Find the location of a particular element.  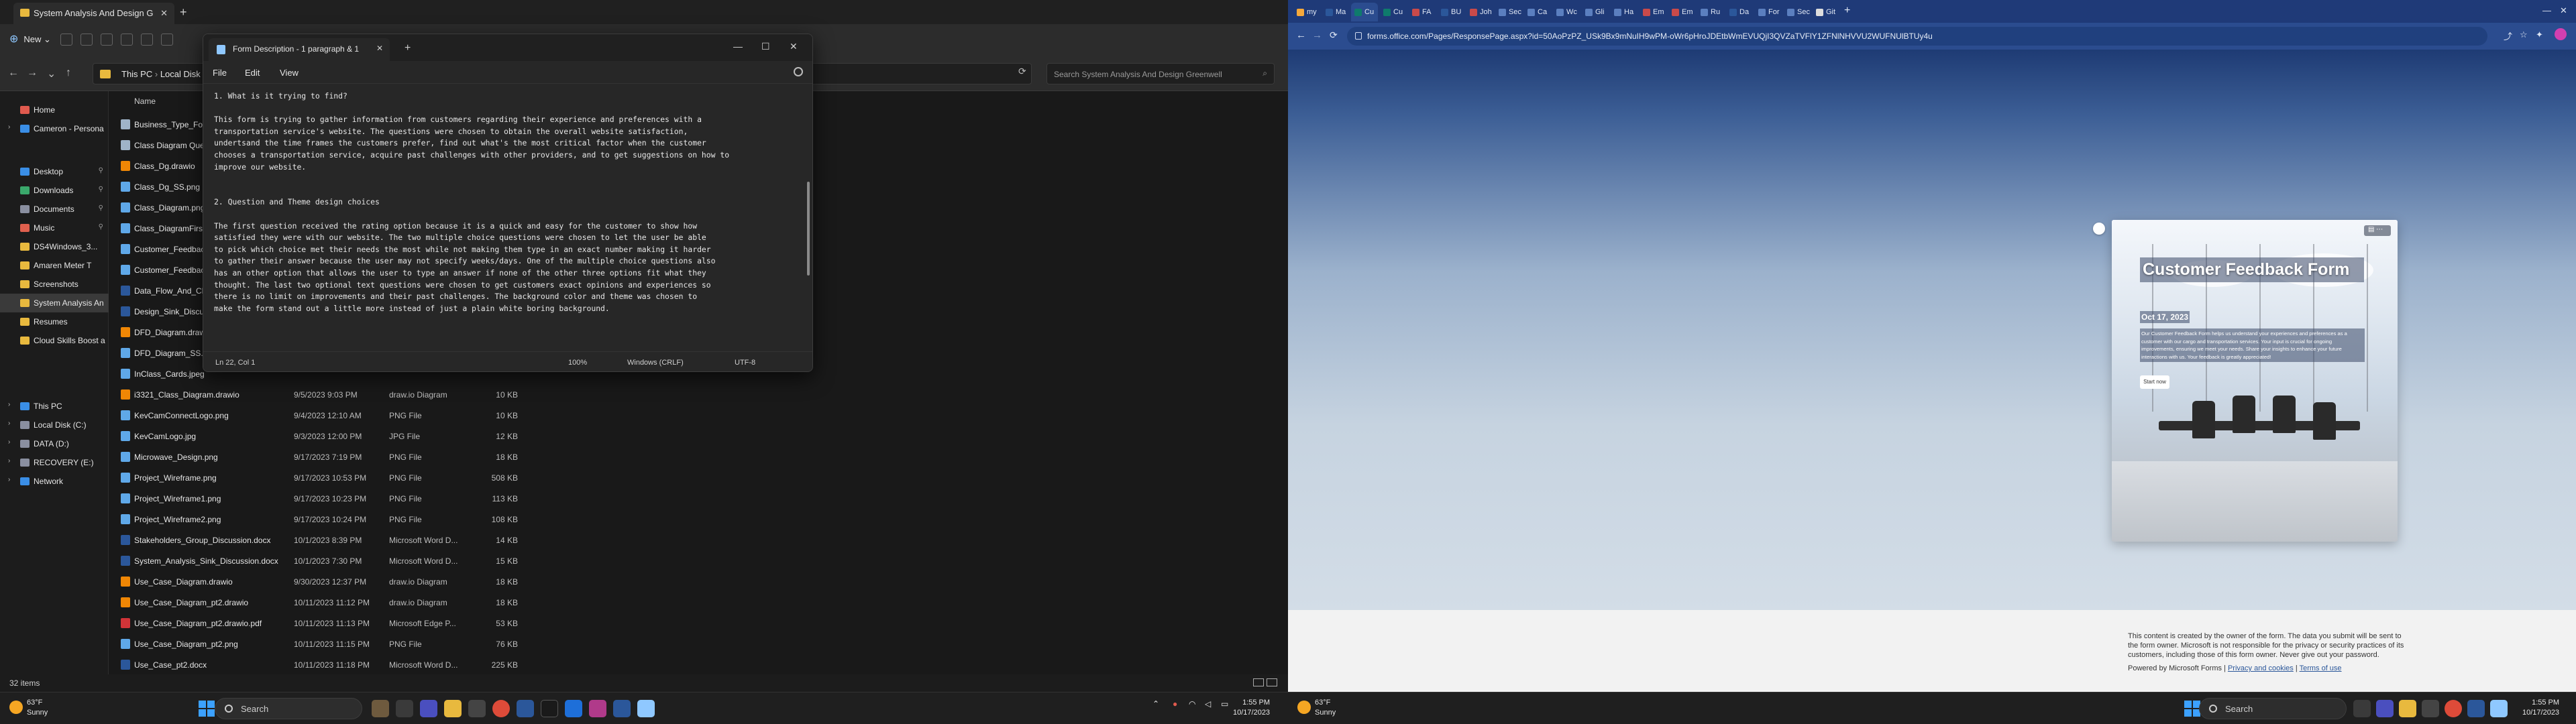

menu-file: File is located at coordinates (220, 73).